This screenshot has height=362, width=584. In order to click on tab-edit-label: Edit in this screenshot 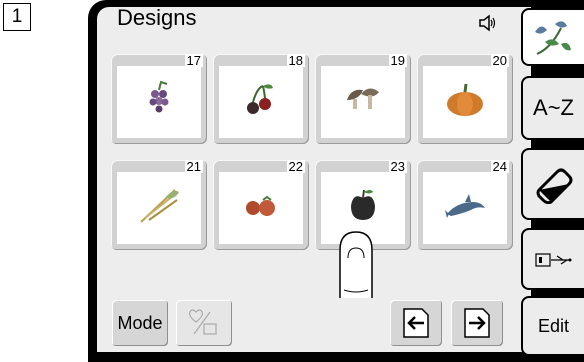, I will do `click(553, 326)`.